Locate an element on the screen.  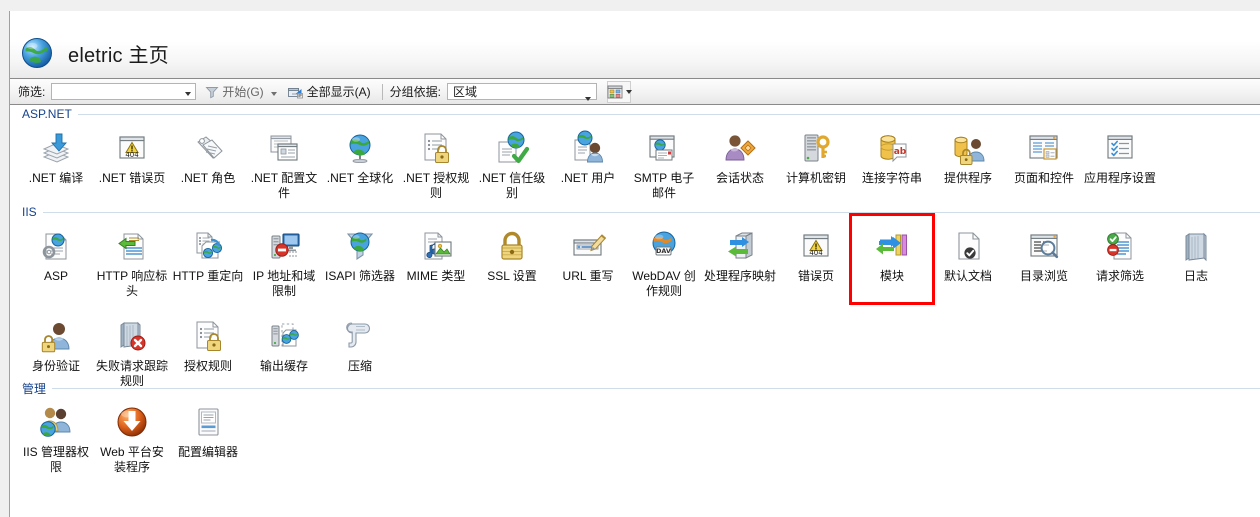
feature-tile-configuration-editor: 配置编辑器 is located at coordinates (208, 436).